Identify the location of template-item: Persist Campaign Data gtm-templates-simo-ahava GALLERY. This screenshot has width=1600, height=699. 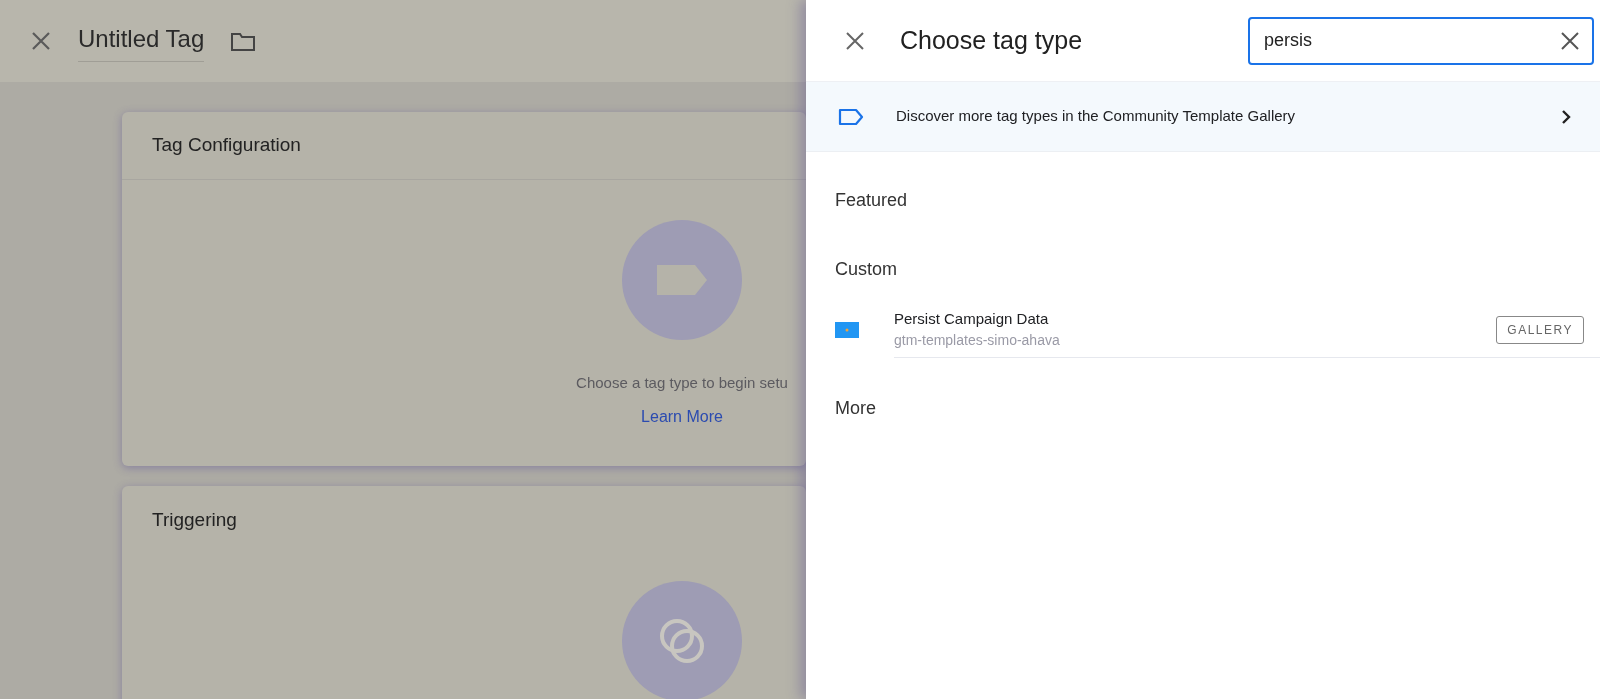
(1217, 330).